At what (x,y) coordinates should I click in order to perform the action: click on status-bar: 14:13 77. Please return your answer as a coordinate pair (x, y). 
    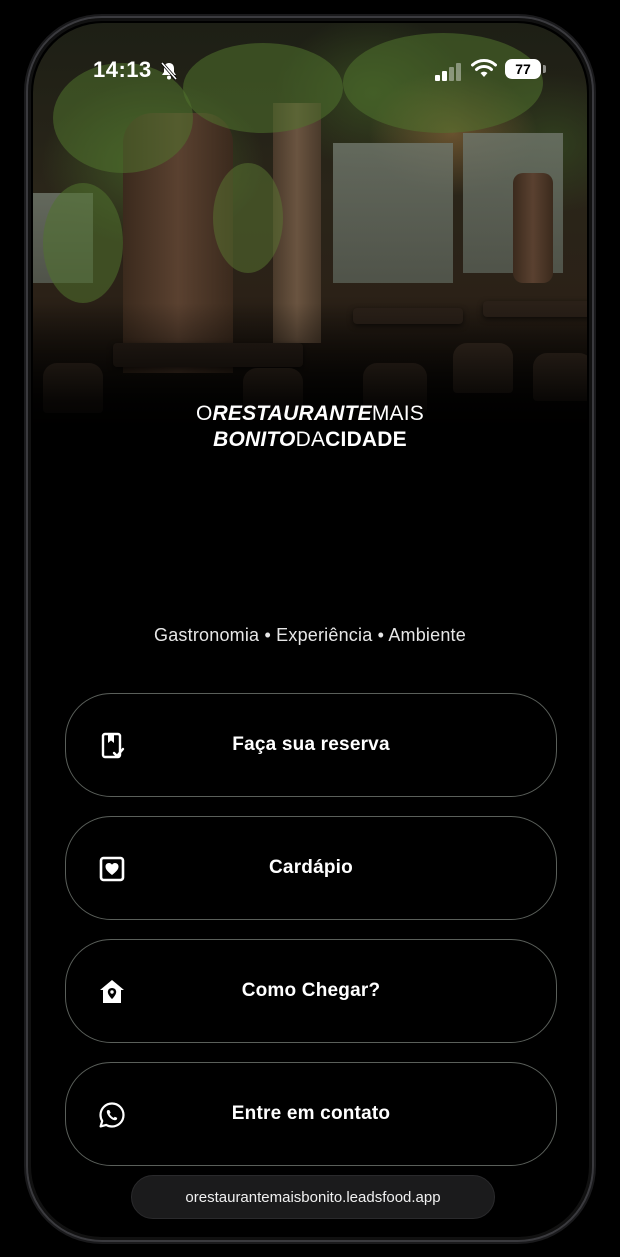
    Looking at the image, I should click on (310, 73).